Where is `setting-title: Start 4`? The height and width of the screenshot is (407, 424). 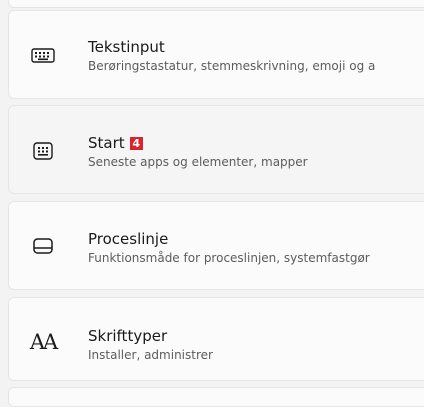
setting-title: Start 4 is located at coordinates (198, 143).